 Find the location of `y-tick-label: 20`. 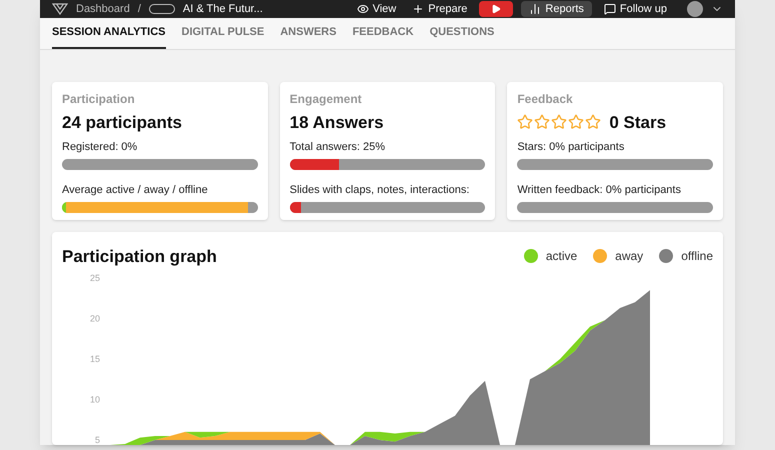

y-tick-label: 20 is located at coordinates (95, 319).